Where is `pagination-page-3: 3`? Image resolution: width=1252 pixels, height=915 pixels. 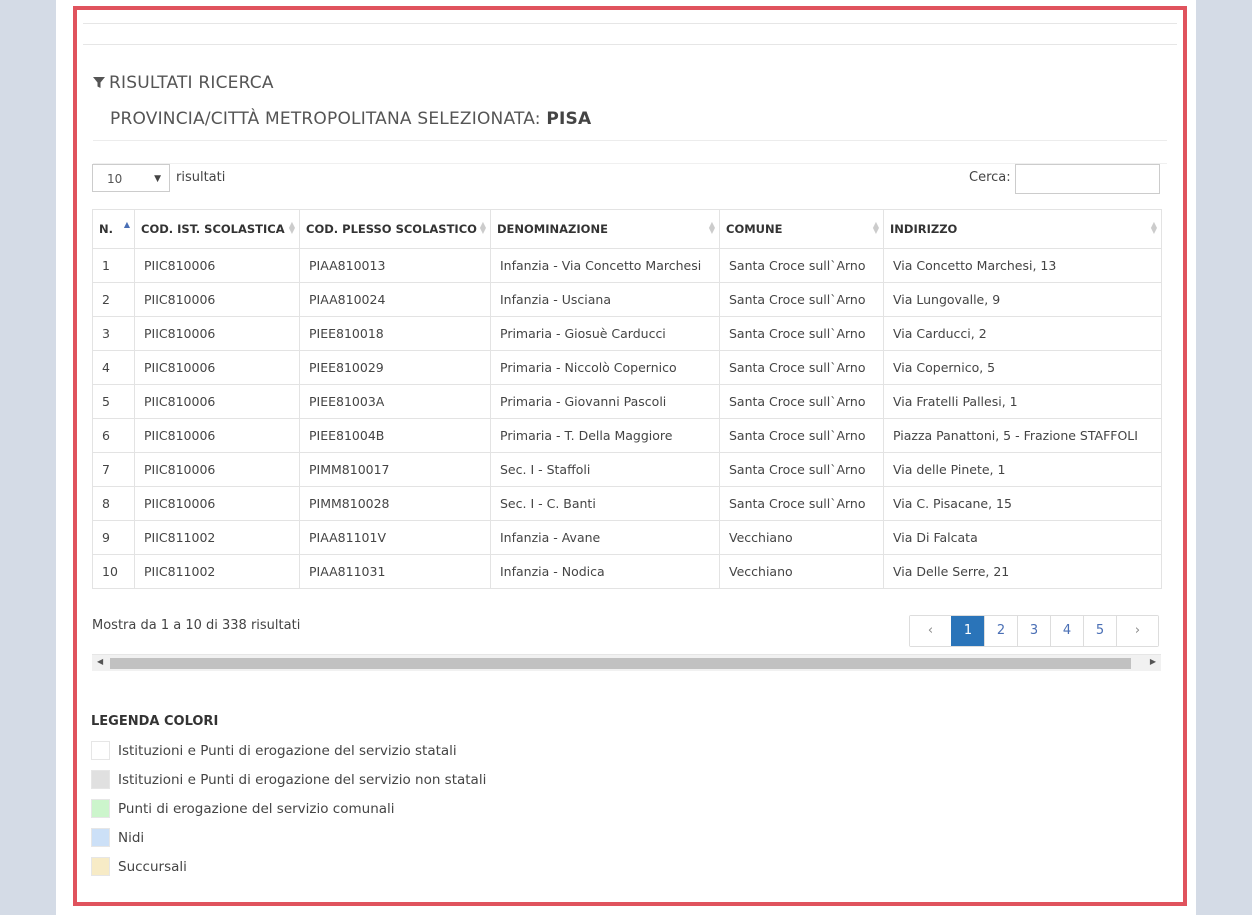 pagination-page-3: 3 is located at coordinates (1033, 631).